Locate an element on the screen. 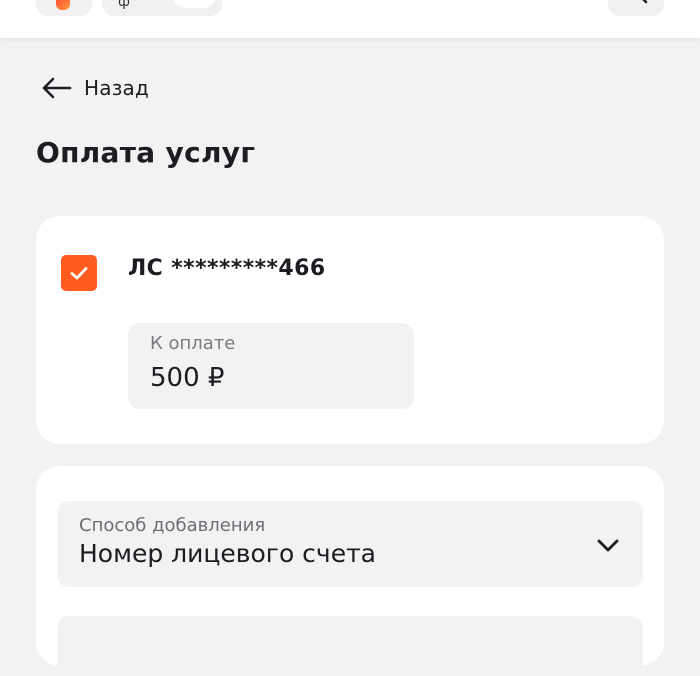 The height and width of the screenshot is (676, 700). amount-due-box: К оплате 500 ₽ is located at coordinates (271, 366).